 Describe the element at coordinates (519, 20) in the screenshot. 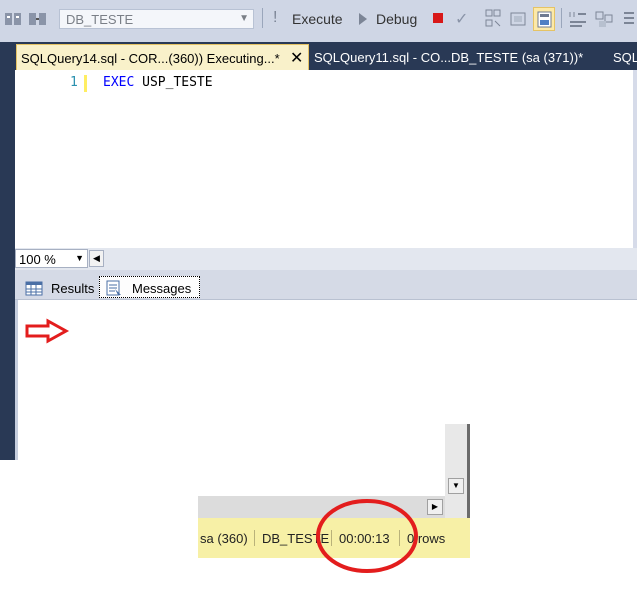

I see `parse-icon` at that location.